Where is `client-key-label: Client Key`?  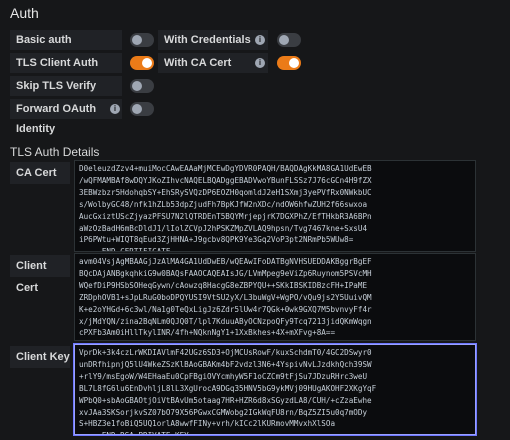 client-key-label: Client Key is located at coordinates (40, 357).